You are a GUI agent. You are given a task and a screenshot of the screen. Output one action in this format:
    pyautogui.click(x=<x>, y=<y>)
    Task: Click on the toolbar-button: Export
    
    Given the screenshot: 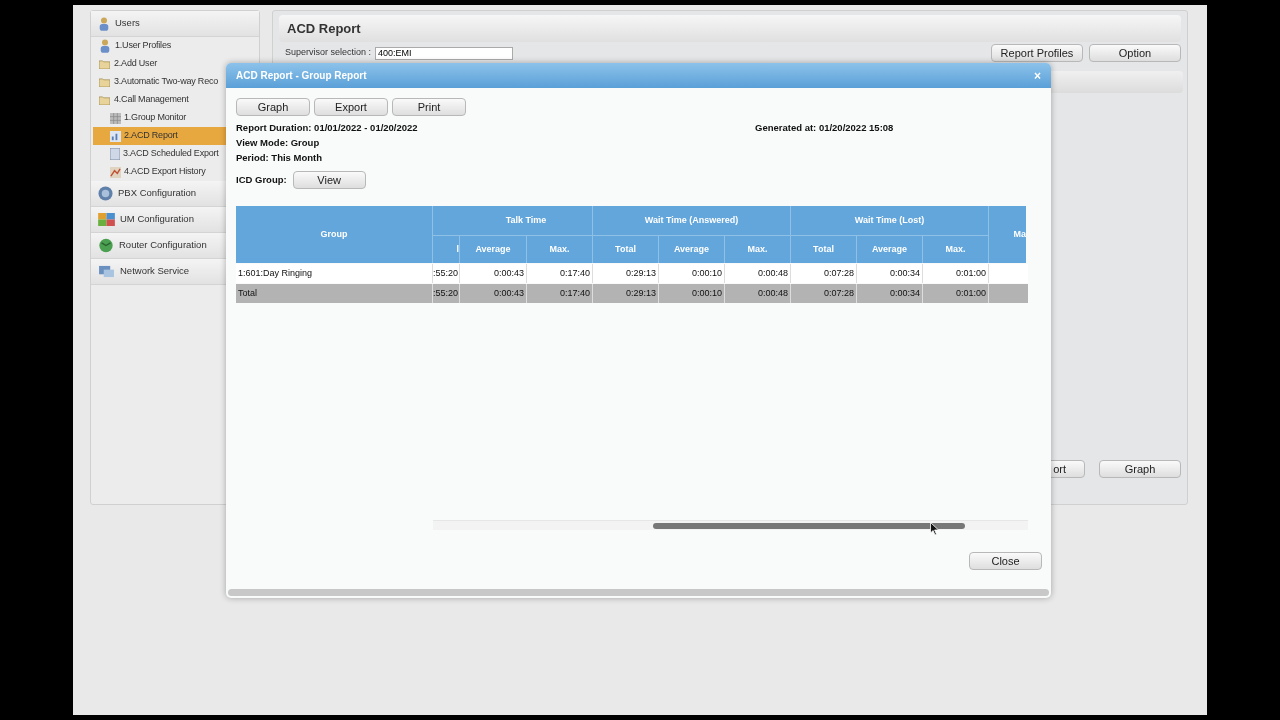 What is the action you would take?
    pyautogui.click(x=351, y=107)
    